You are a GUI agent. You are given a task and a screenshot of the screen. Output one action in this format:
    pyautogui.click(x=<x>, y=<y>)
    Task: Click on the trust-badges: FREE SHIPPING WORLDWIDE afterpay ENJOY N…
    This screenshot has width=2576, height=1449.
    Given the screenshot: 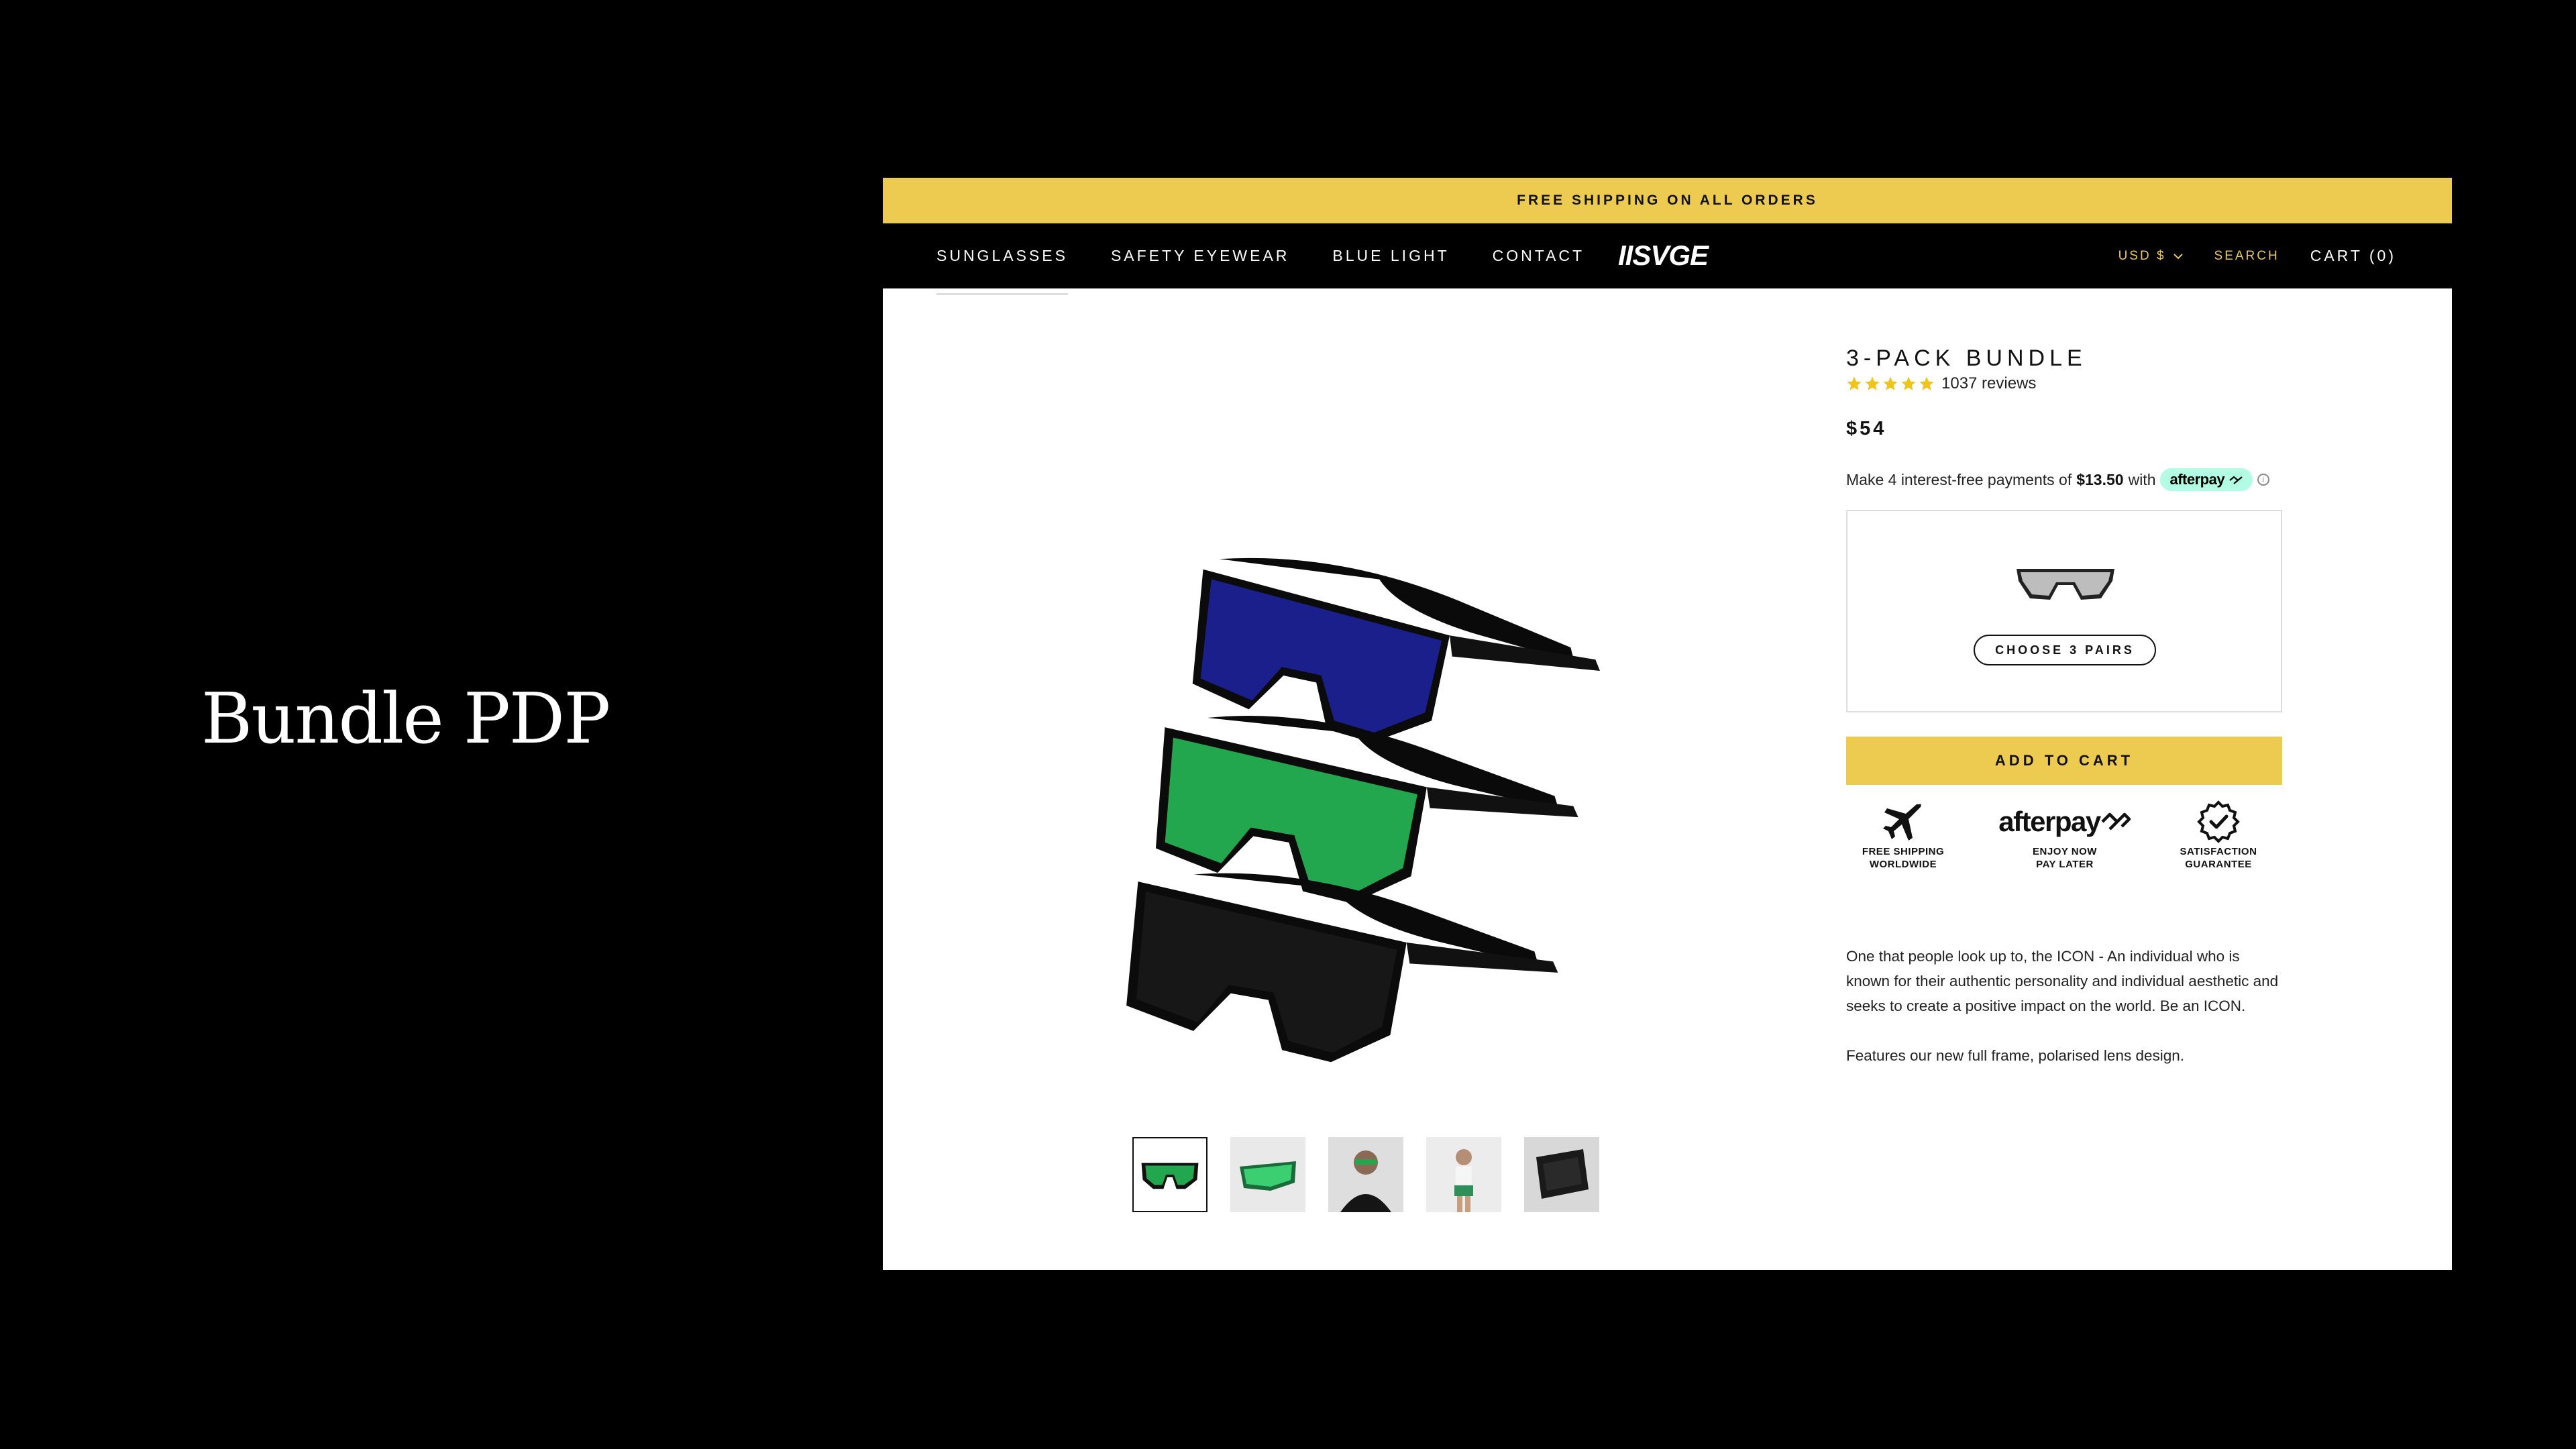 What is the action you would take?
    pyautogui.click(x=2064, y=845)
    